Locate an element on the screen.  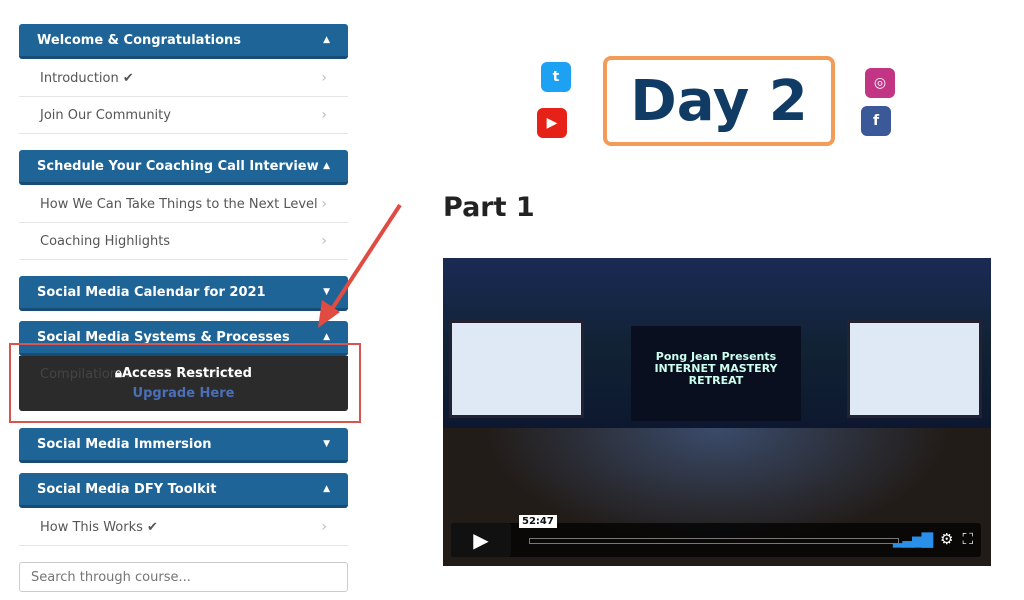
twitter-icon: t is located at coordinates (556, 77).